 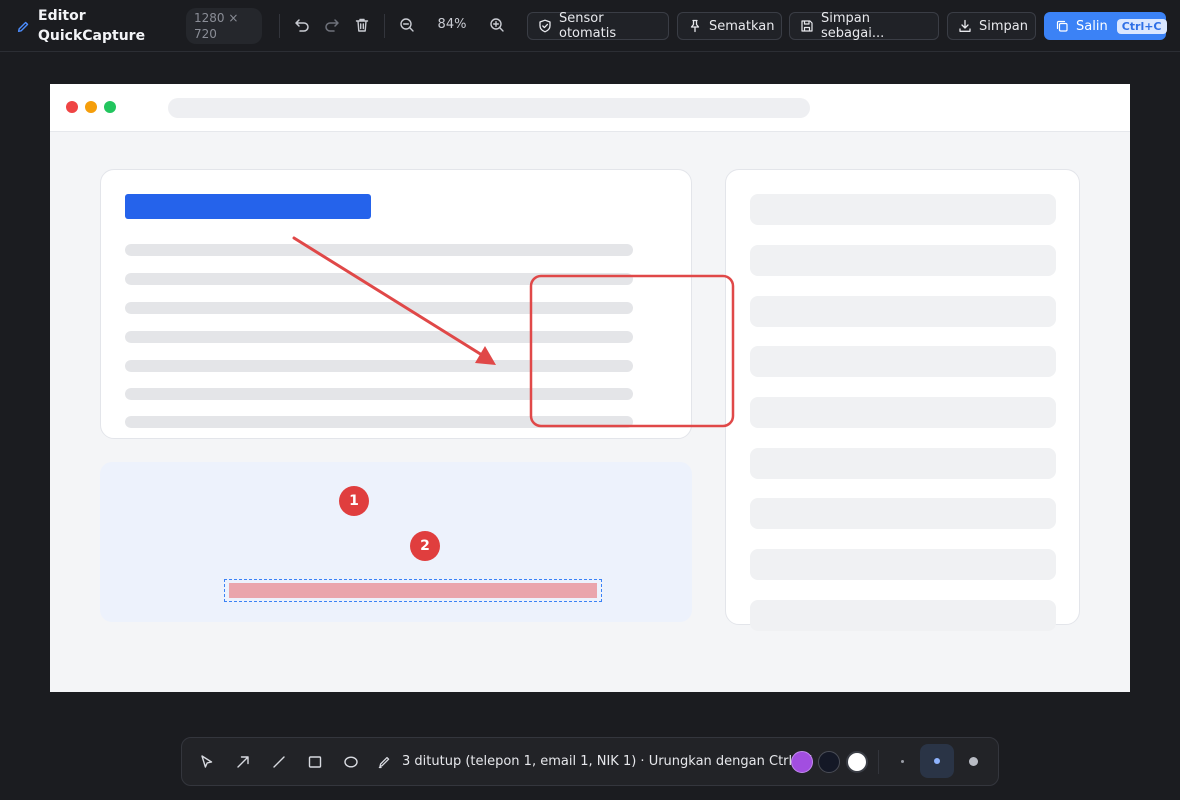 I want to click on copy-button: Salin Ctrl+C, so click(x=1105, y=26).